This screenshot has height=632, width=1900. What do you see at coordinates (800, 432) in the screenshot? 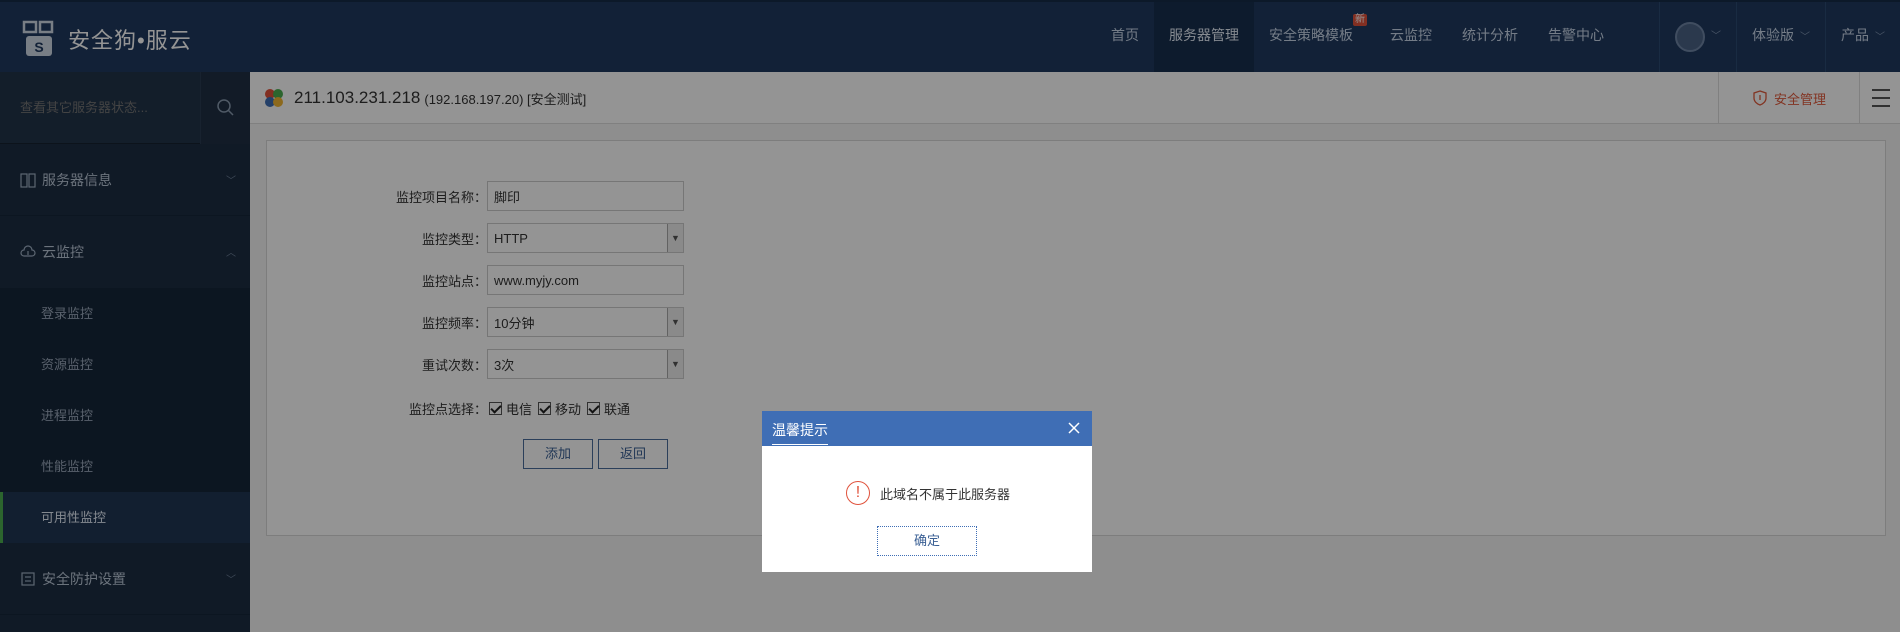
I see `dialog-title: 温馨提示` at bounding box center [800, 432].